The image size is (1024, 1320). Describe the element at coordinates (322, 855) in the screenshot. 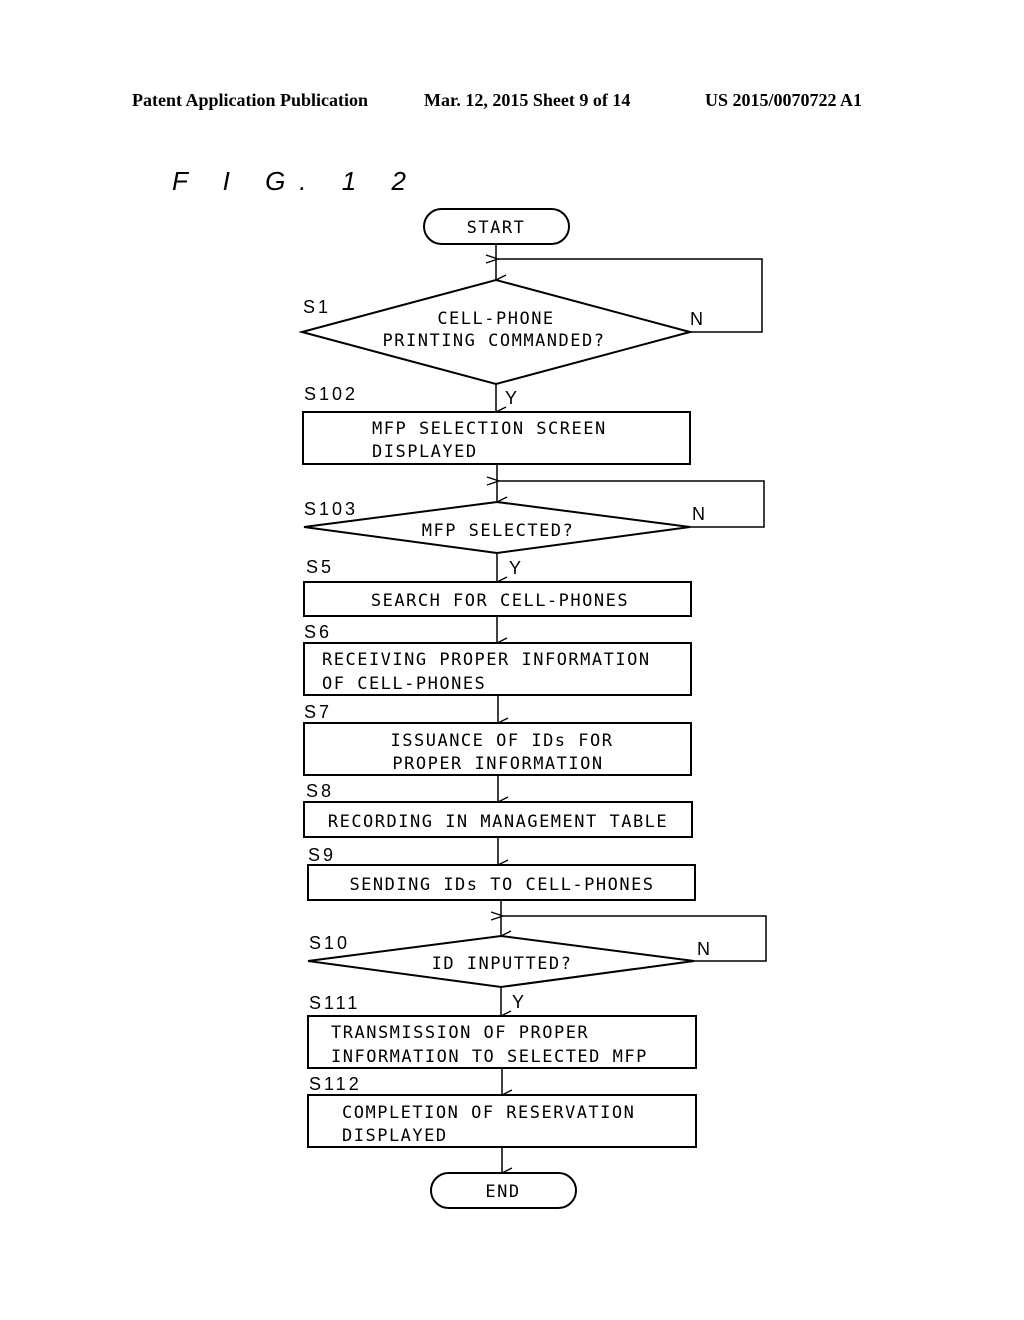

I see `s9-step-id: S9` at that location.